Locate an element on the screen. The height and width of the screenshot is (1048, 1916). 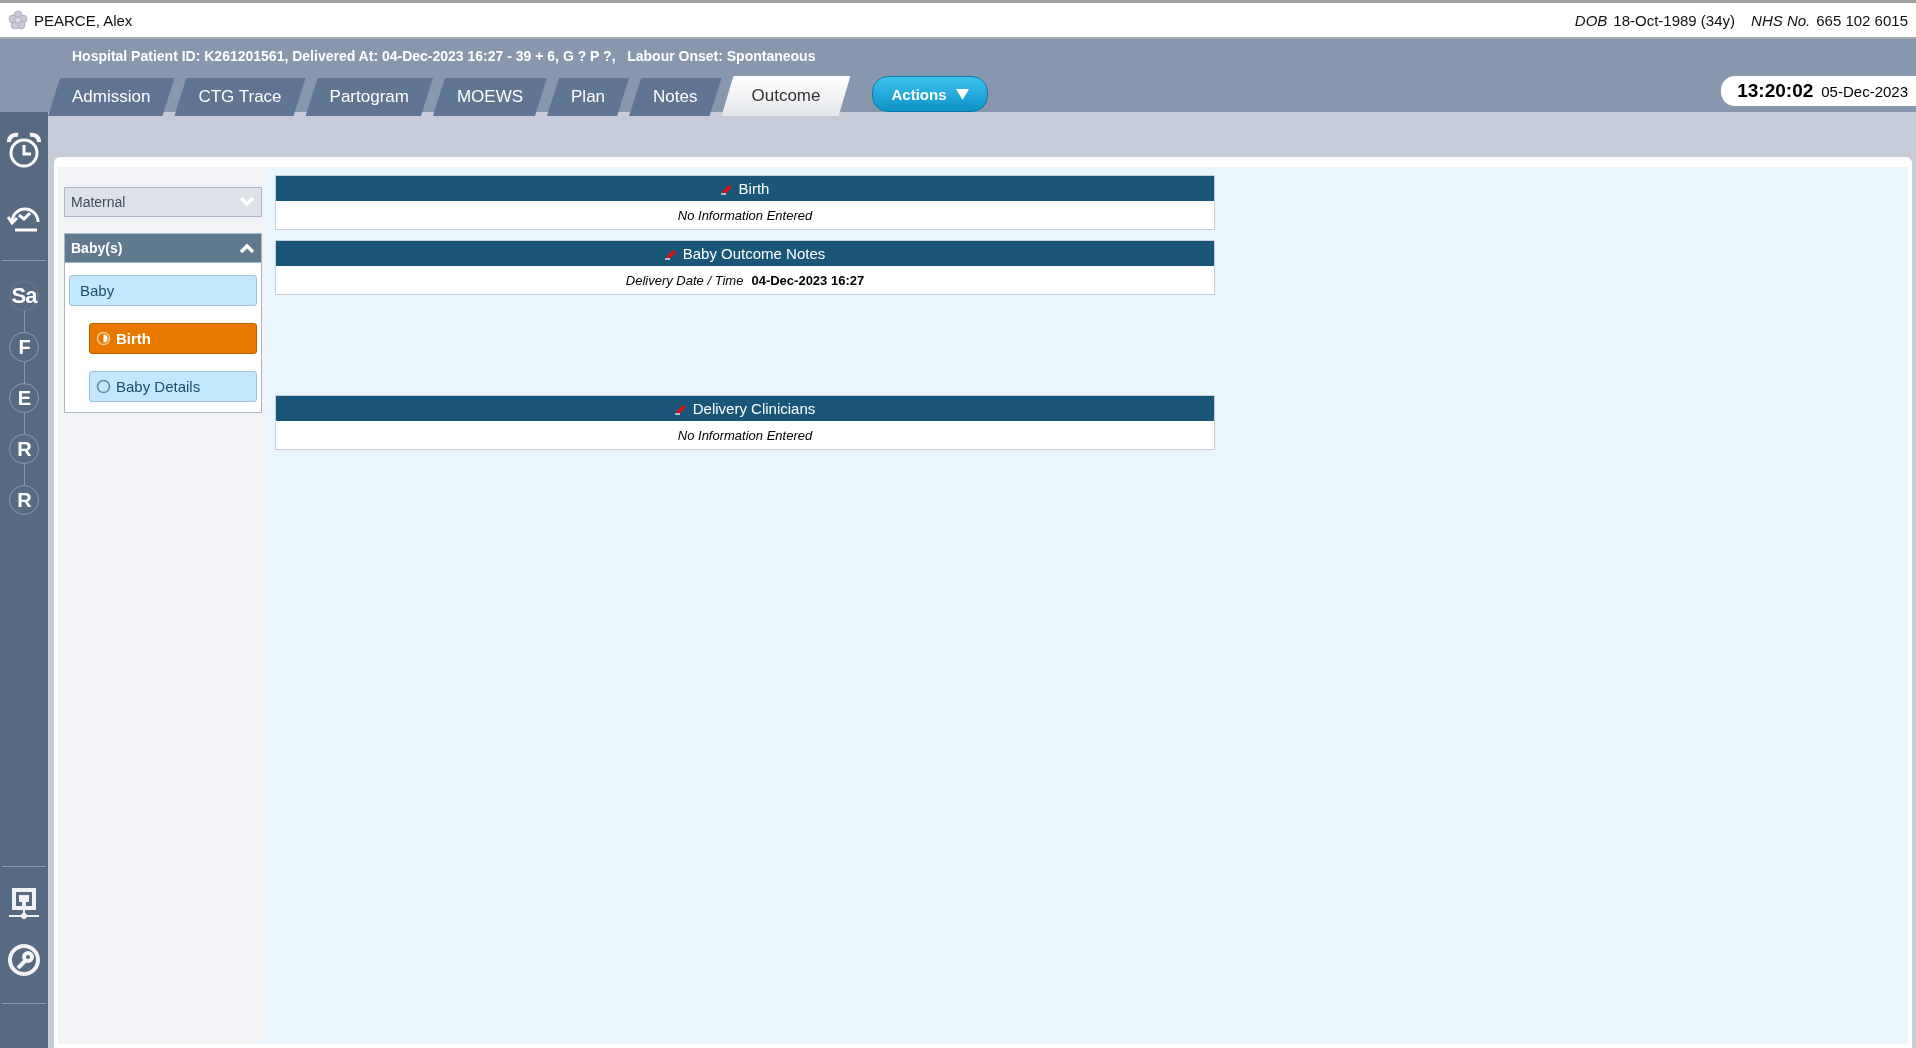
nav-subitem: Birth is located at coordinates (173, 338).